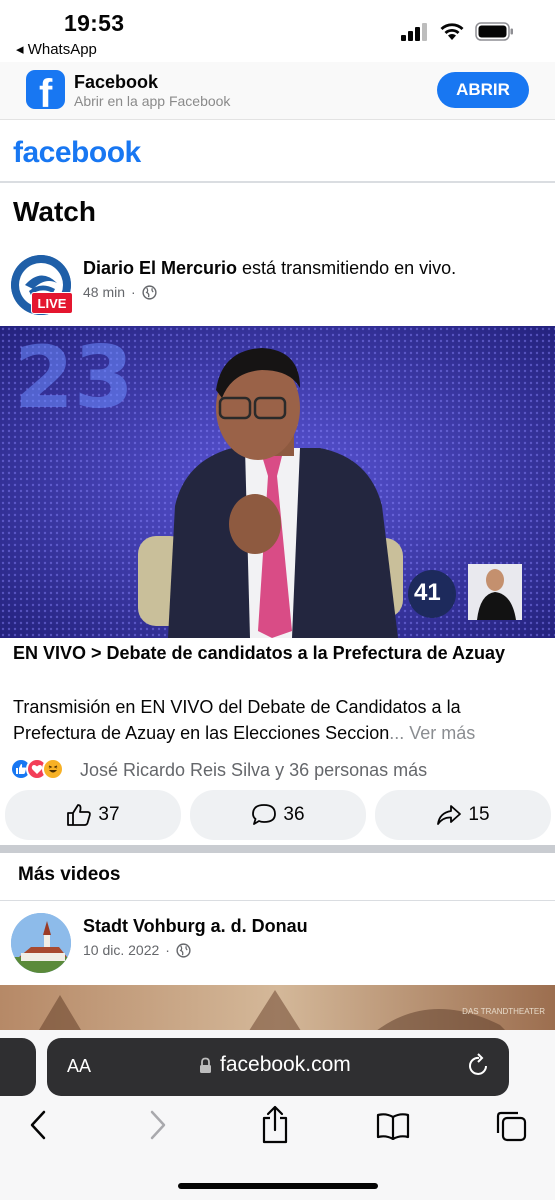 The image size is (555, 1200). I want to click on facebook-logo: facebook, so click(77, 153).